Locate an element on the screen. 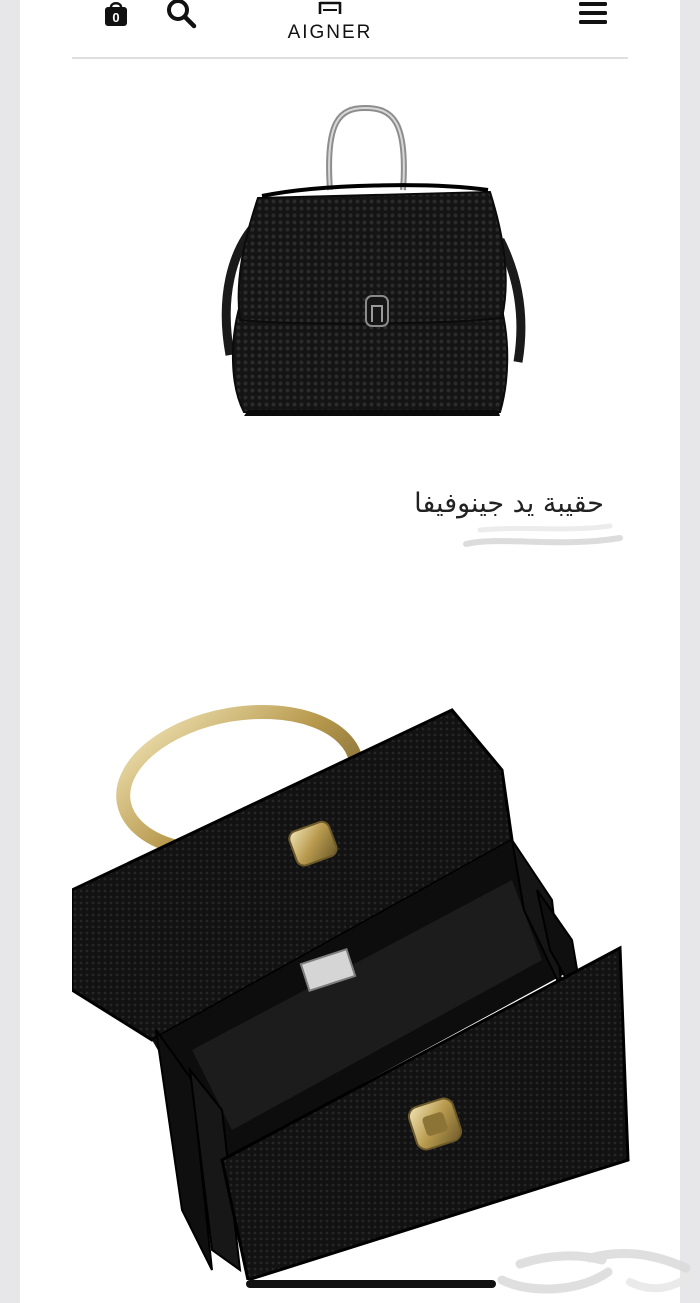 The height and width of the screenshot is (1303, 700). header-divider is located at coordinates (350, 58).